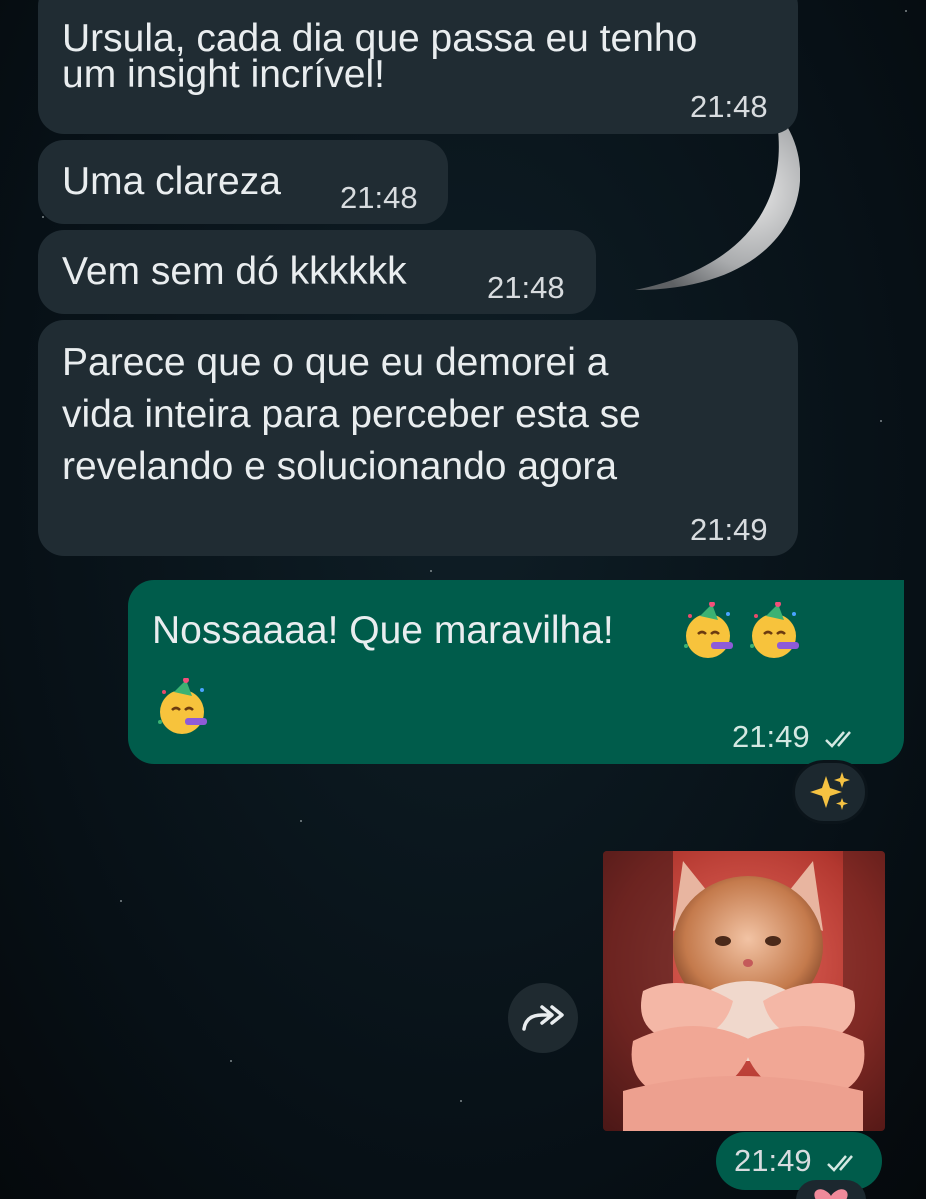 The width and height of the screenshot is (926, 1199). Describe the element at coordinates (516, 672) in the screenshot. I see `outgoing-message: Nossaaaa! Que maravilha! 21:49` at that location.